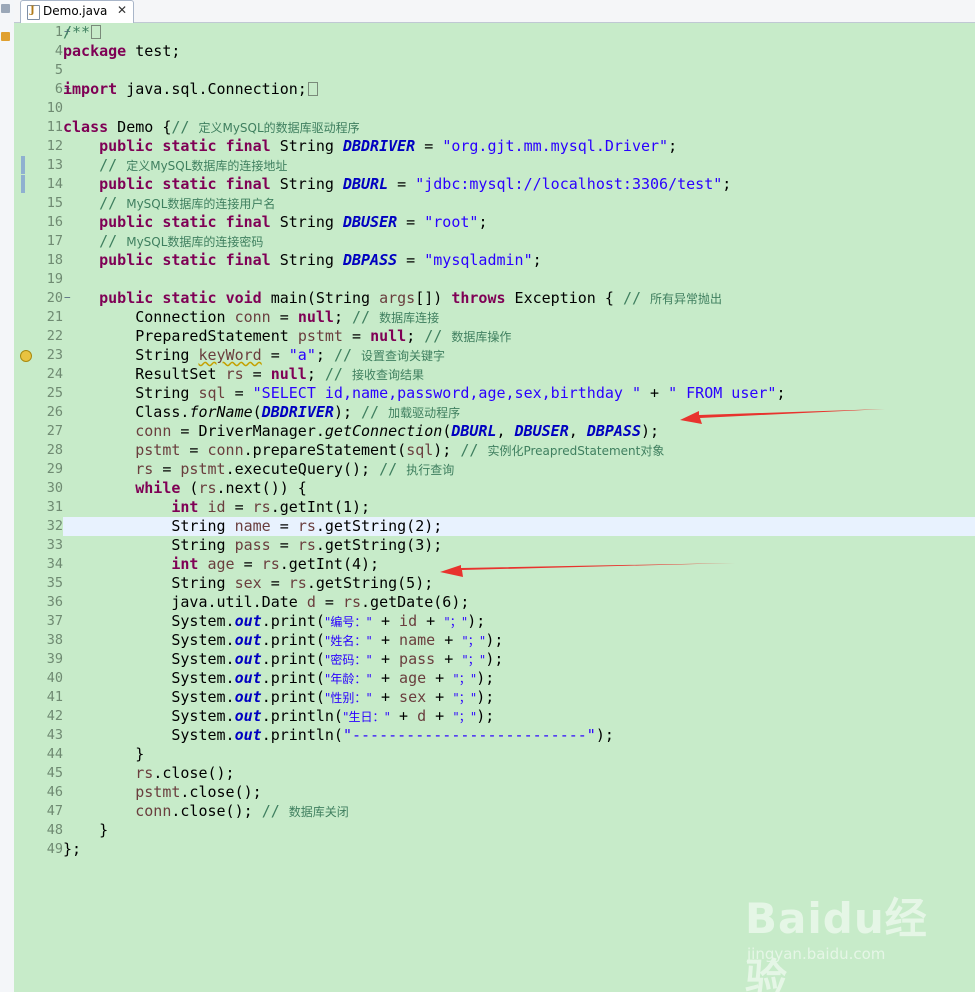  I want to click on line-number: 22, so click(54, 336).